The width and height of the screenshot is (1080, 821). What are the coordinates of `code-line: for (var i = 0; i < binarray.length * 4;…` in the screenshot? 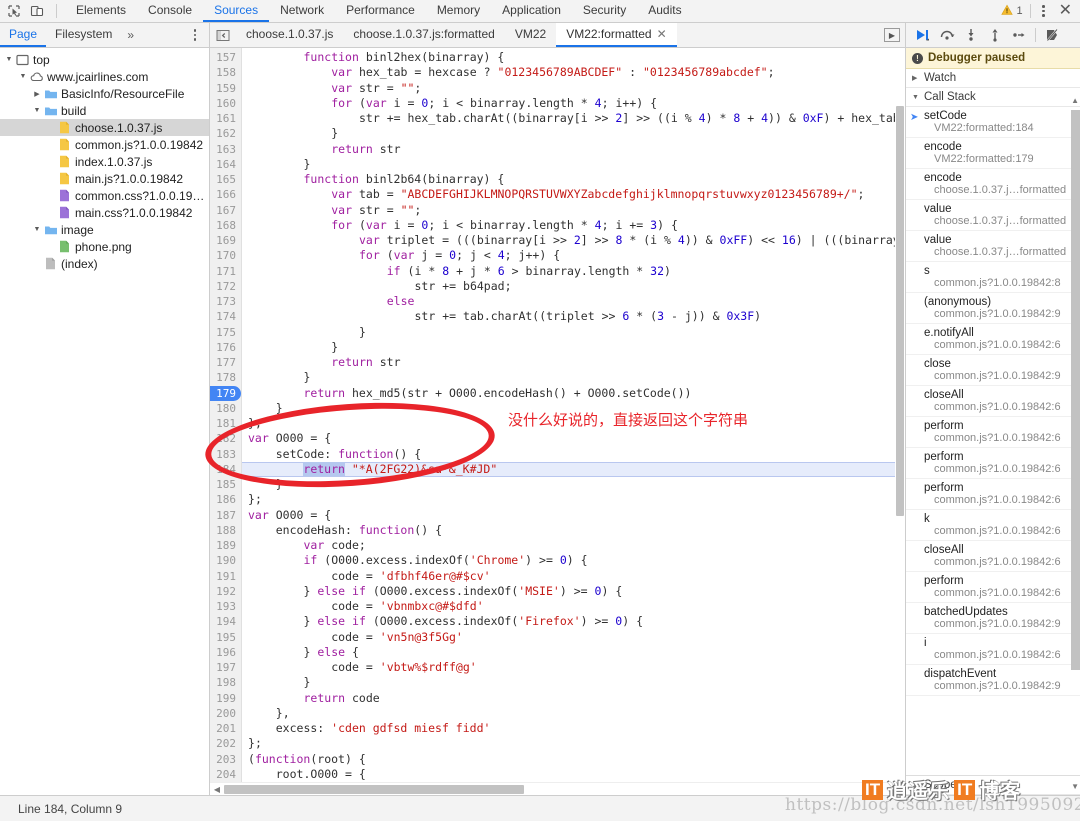 It's located at (573, 103).